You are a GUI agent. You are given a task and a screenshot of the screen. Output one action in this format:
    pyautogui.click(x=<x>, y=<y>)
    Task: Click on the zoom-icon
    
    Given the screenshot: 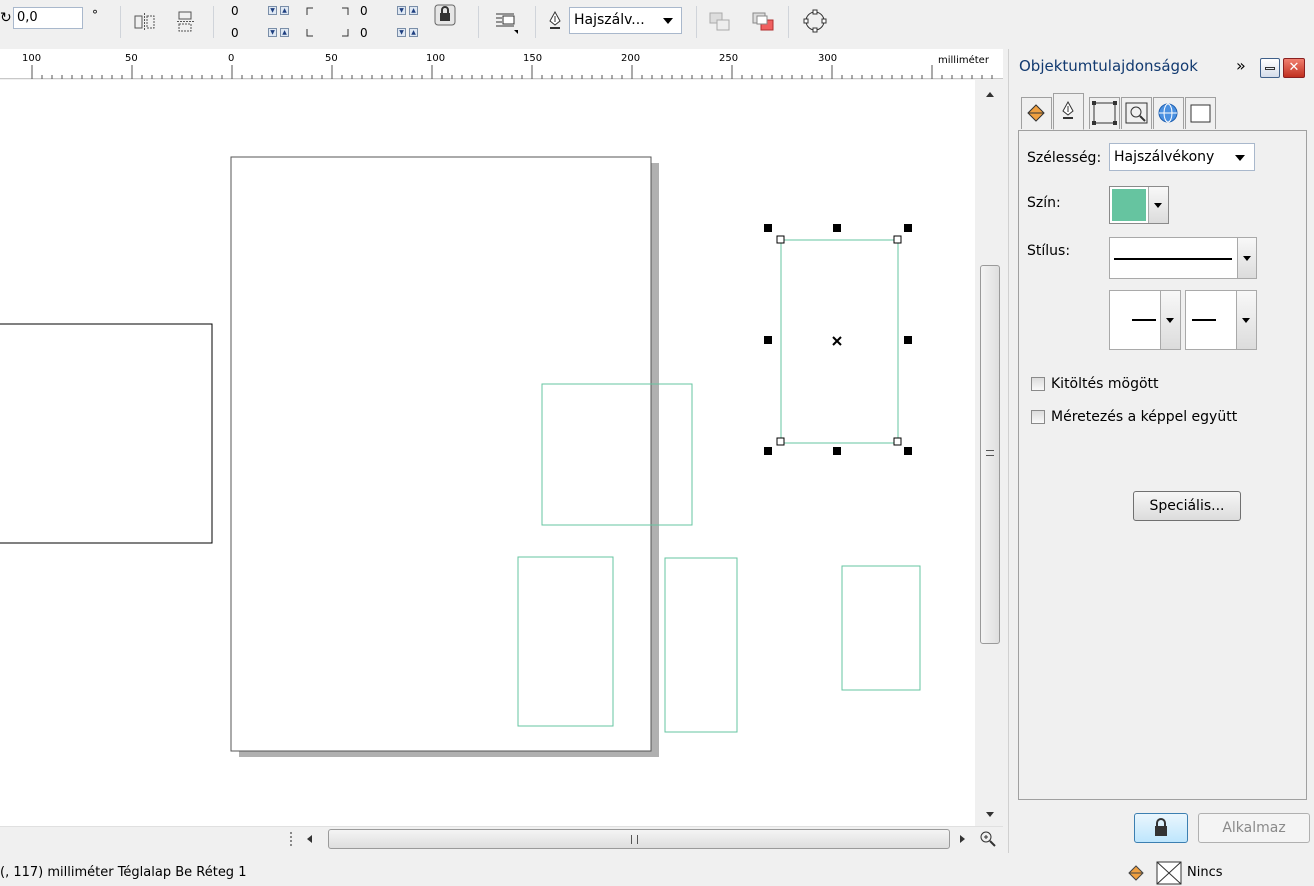 What is the action you would take?
    pyautogui.click(x=988, y=839)
    